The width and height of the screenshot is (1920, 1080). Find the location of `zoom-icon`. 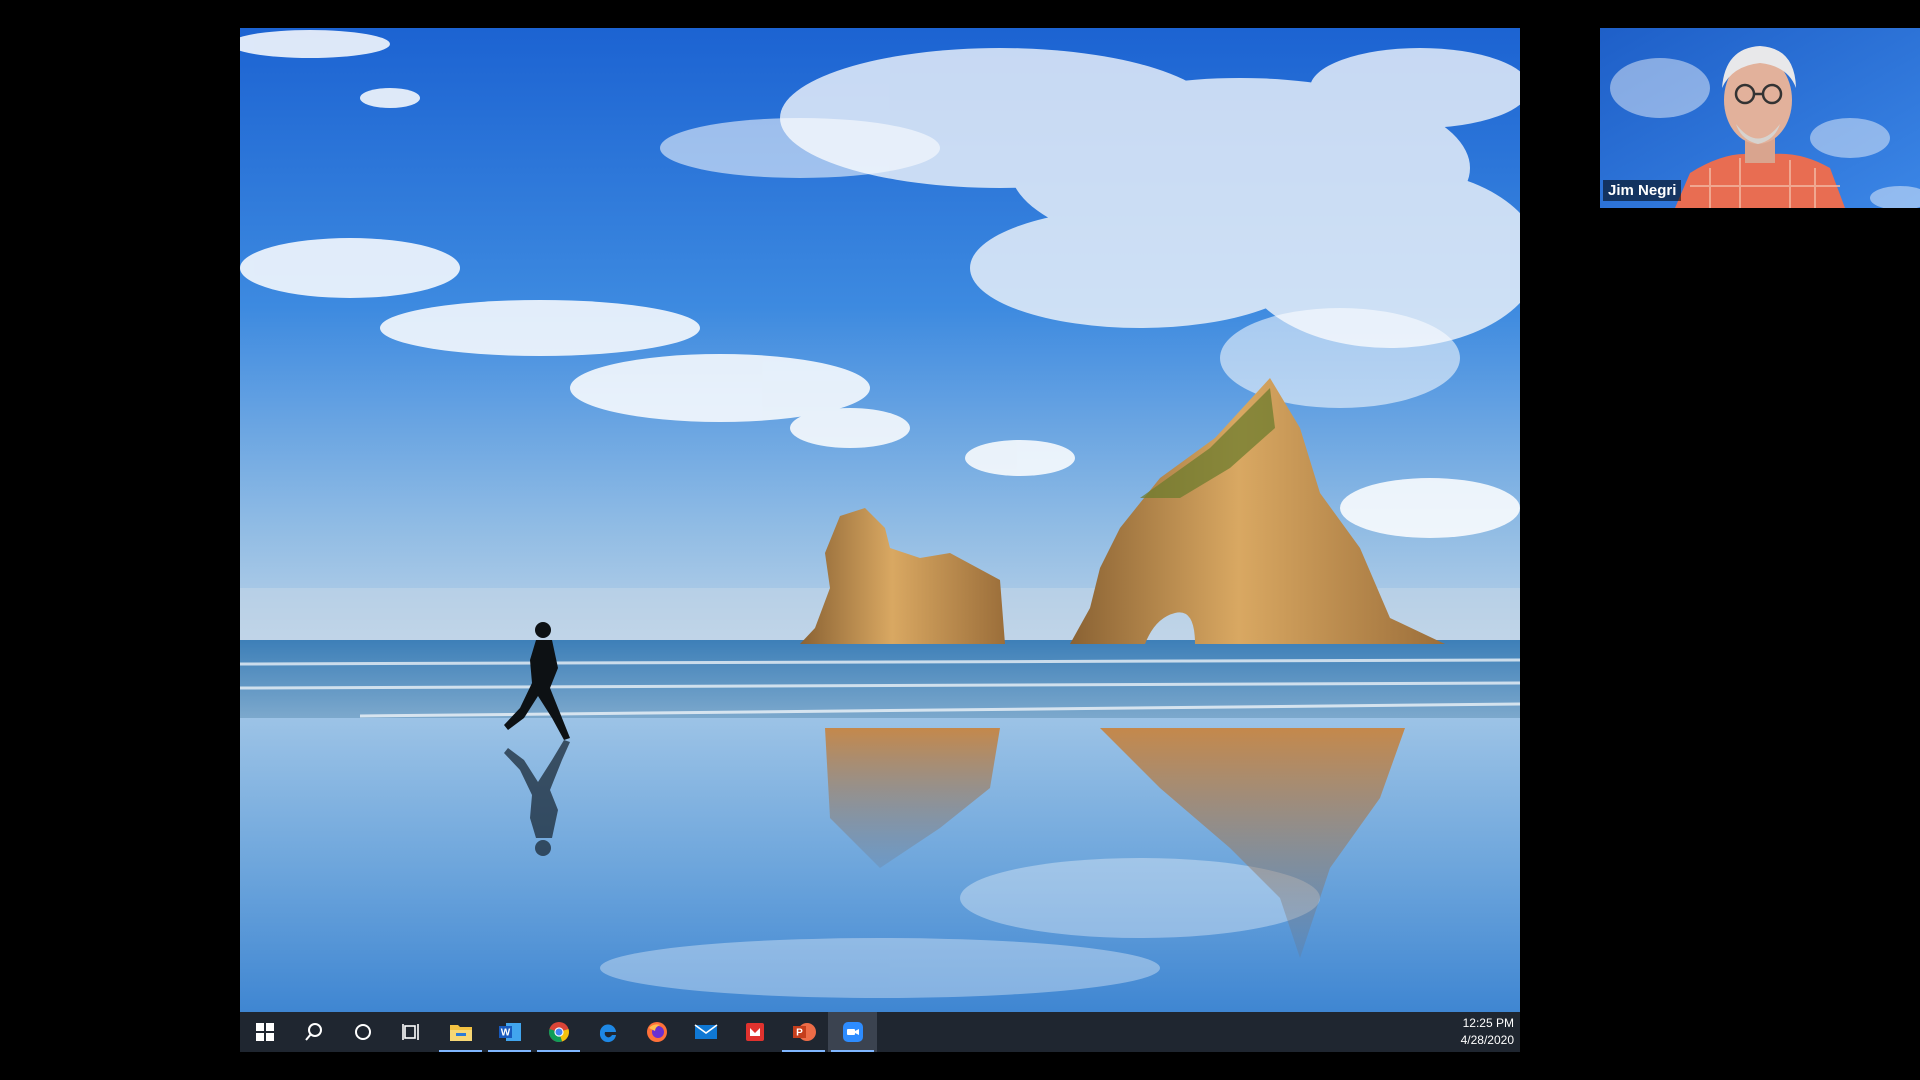

zoom-icon is located at coordinates (852, 1032).